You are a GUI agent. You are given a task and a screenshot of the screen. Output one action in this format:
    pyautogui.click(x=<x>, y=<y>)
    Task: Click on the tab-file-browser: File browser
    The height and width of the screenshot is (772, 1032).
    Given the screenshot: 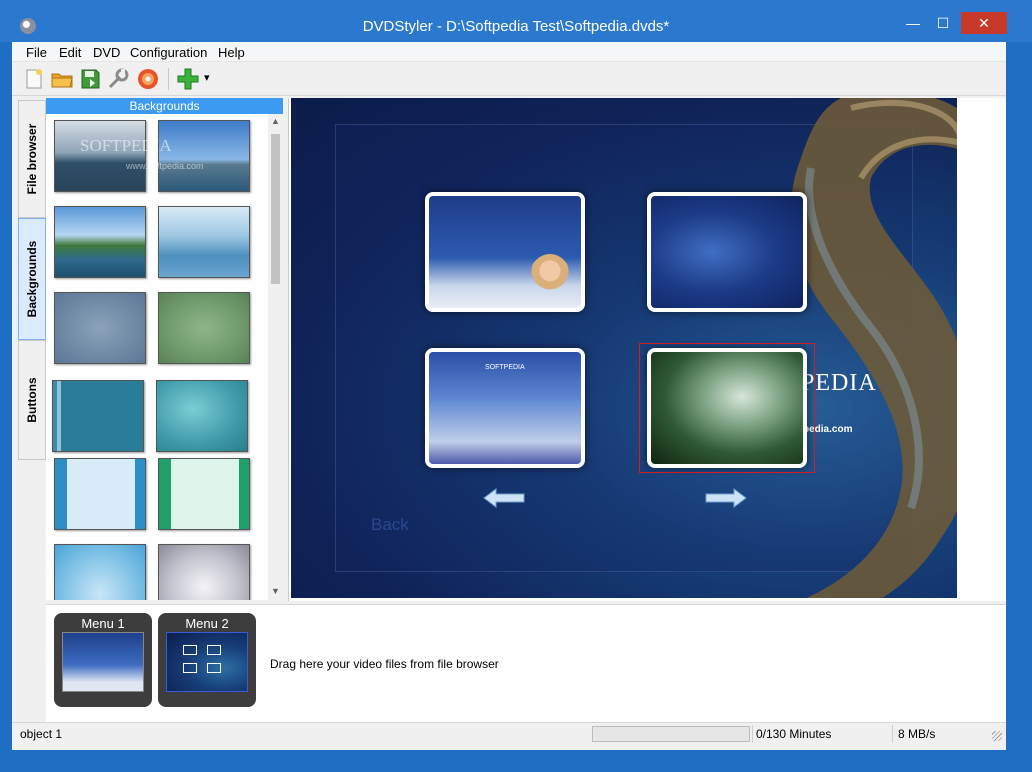 What is the action you would take?
    pyautogui.click(x=32, y=159)
    